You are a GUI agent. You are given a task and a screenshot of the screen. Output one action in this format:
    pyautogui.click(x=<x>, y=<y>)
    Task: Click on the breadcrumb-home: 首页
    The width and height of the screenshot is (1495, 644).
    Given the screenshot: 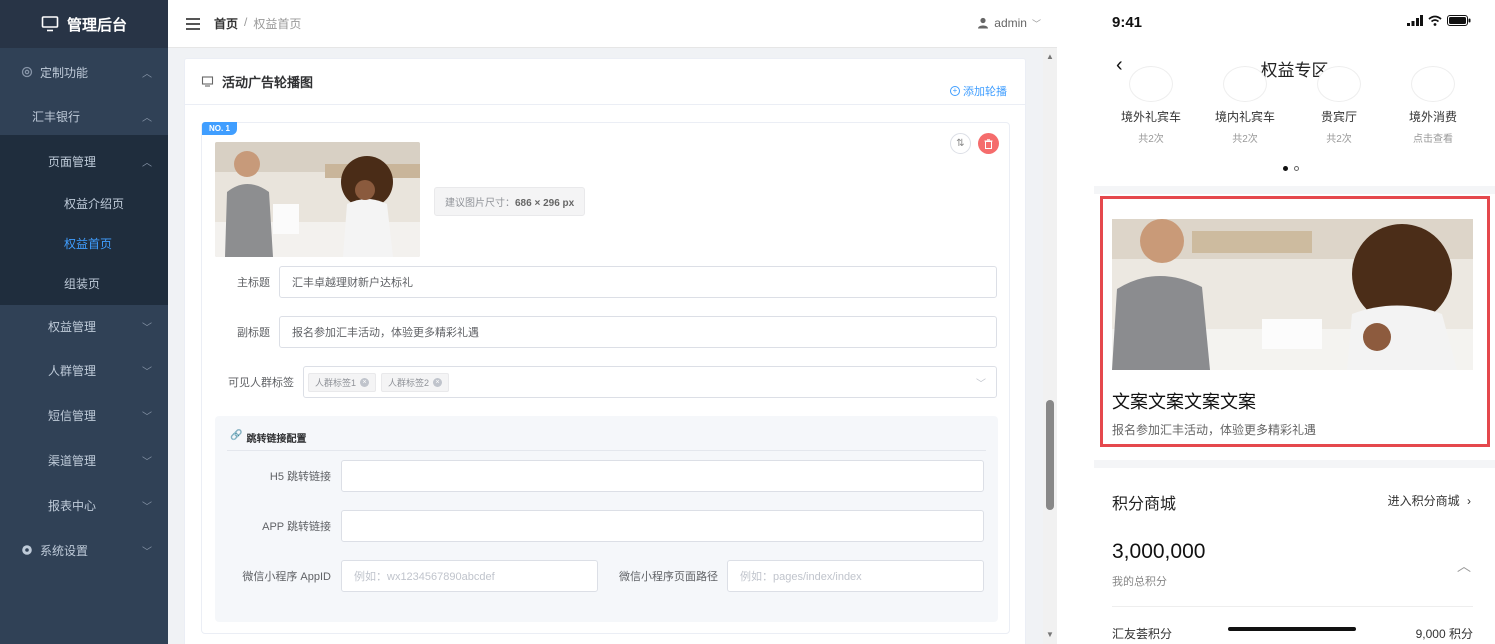 What is the action you would take?
    pyautogui.click(x=226, y=23)
    